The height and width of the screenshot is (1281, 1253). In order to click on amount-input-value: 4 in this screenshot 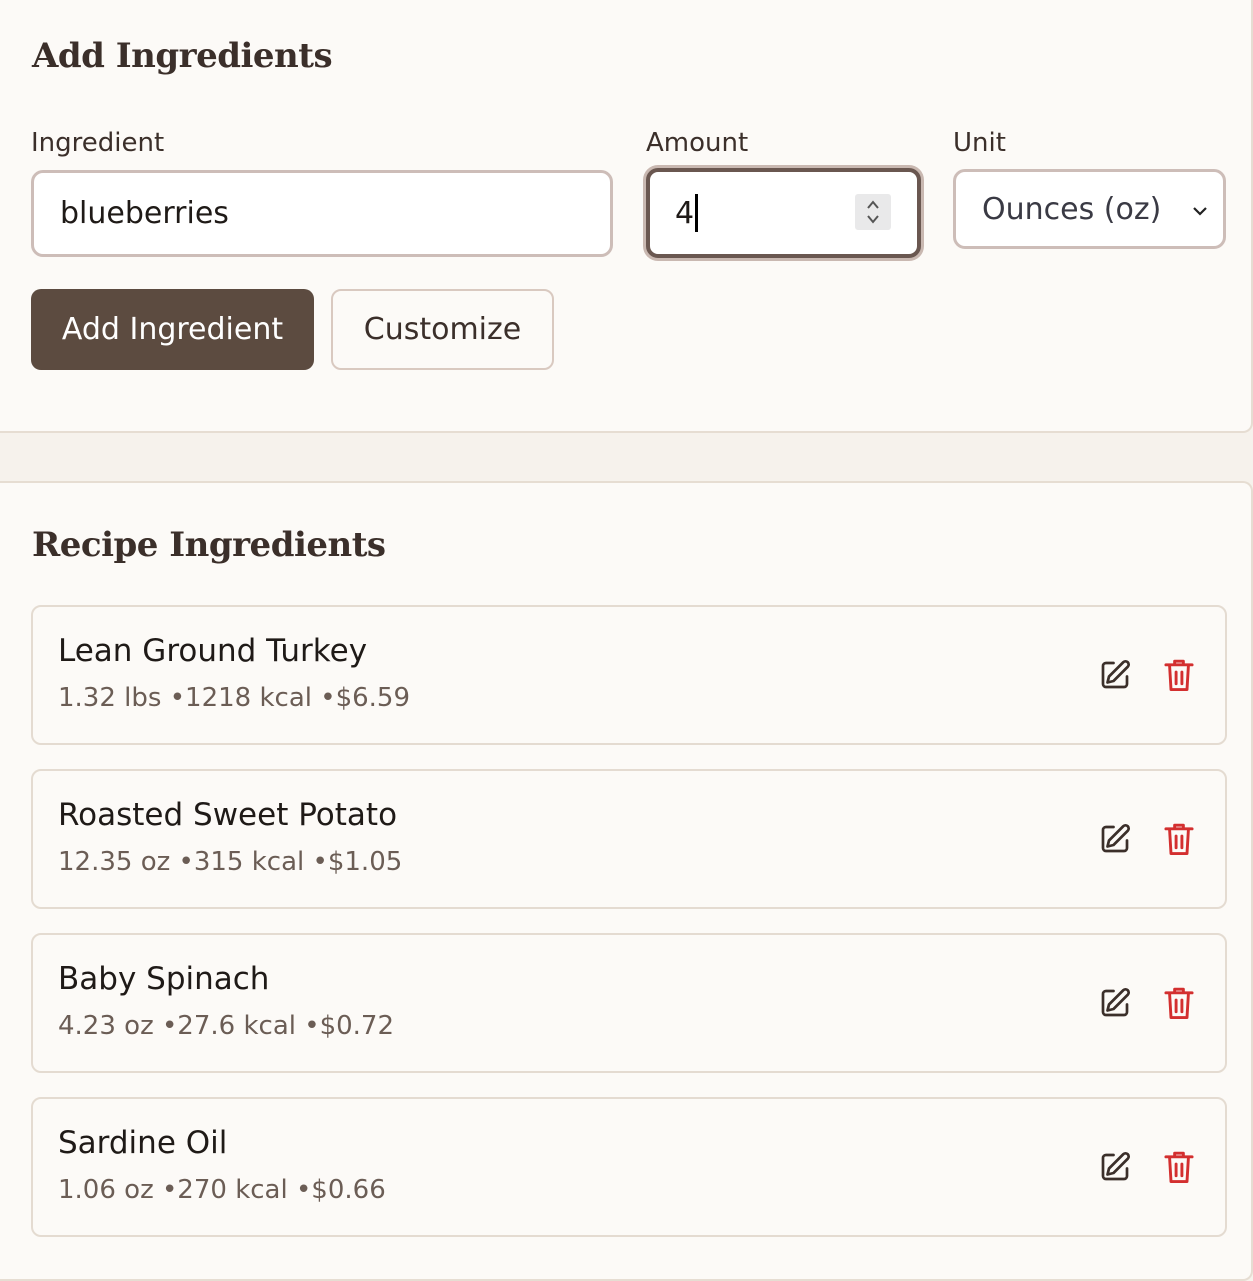, I will do `click(685, 213)`.